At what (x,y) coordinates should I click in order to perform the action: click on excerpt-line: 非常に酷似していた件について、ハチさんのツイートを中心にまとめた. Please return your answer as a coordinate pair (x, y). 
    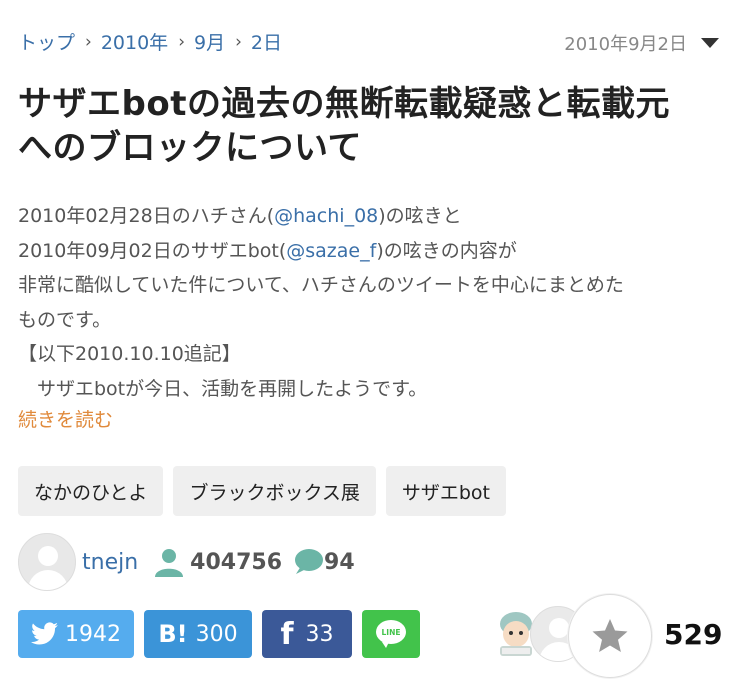
    Looking at the image, I should click on (321, 285).